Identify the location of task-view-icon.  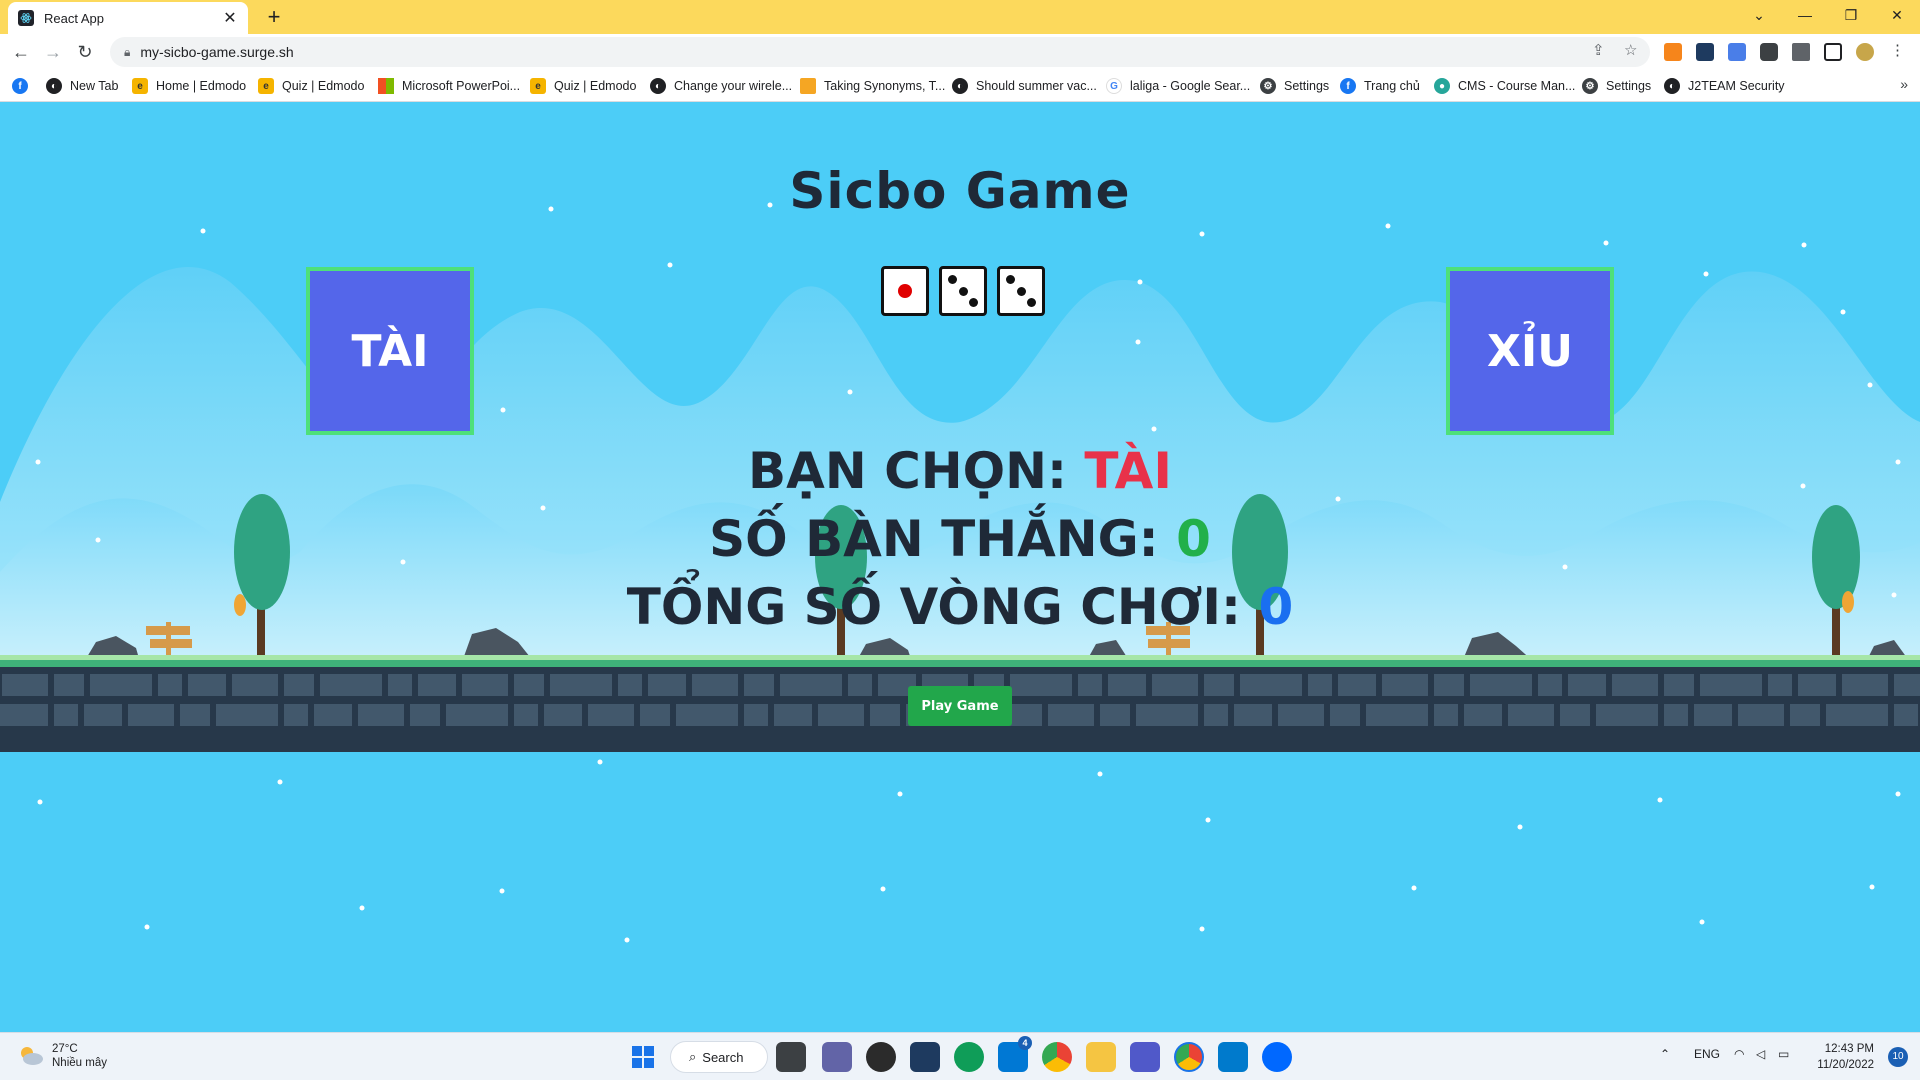
(791, 1057).